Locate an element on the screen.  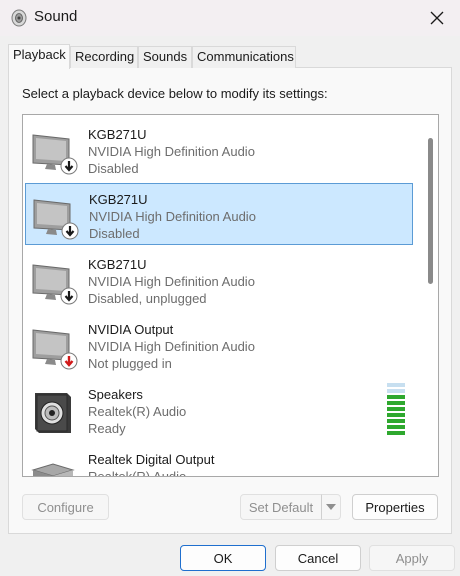
configure-button: Configure is located at coordinates (65, 507).